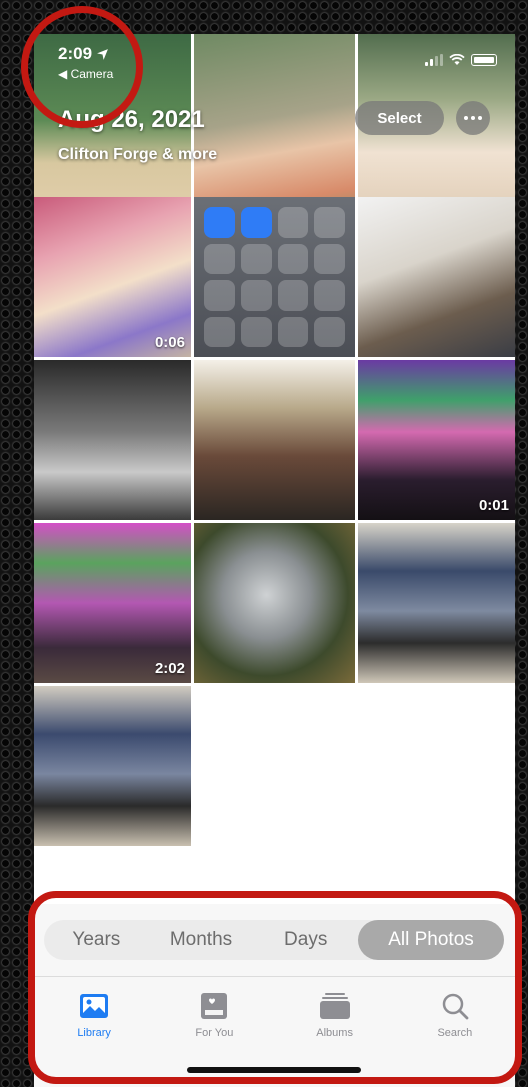 Image resolution: width=528 pixels, height=1087 pixels. Describe the element at coordinates (493, 505) in the screenshot. I see `video-duration: 0:01` at that location.